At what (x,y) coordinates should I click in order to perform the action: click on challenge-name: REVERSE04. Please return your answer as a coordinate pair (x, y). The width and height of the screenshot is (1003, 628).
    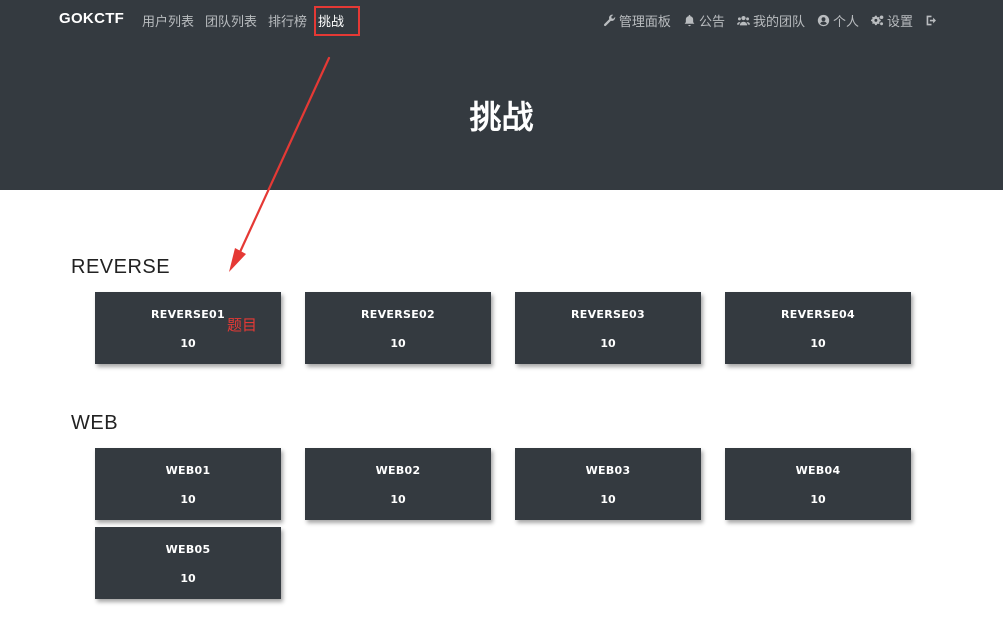
    Looking at the image, I should click on (818, 314).